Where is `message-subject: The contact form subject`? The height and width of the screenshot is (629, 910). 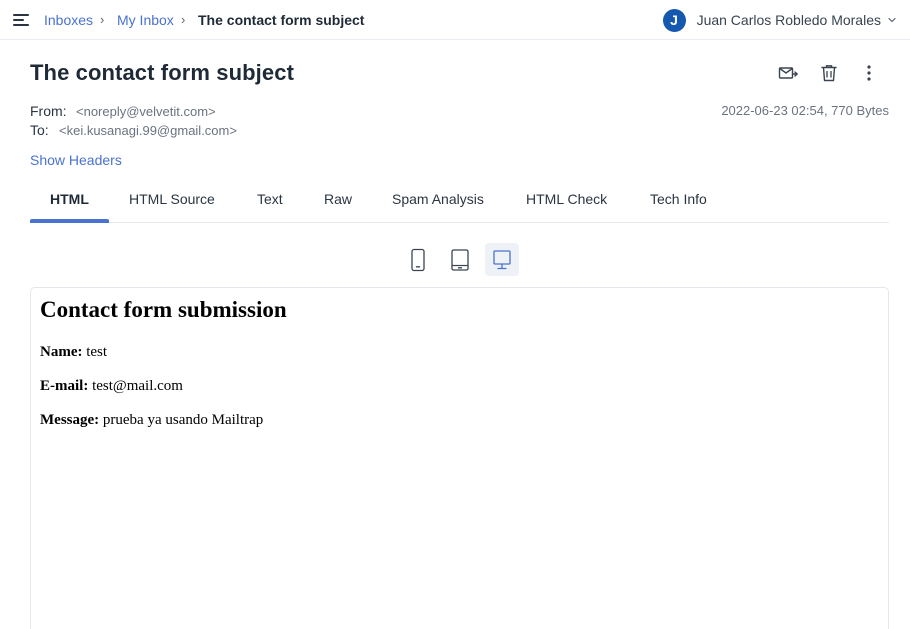
message-subject: The contact form subject is located at coordinates (162, 72).